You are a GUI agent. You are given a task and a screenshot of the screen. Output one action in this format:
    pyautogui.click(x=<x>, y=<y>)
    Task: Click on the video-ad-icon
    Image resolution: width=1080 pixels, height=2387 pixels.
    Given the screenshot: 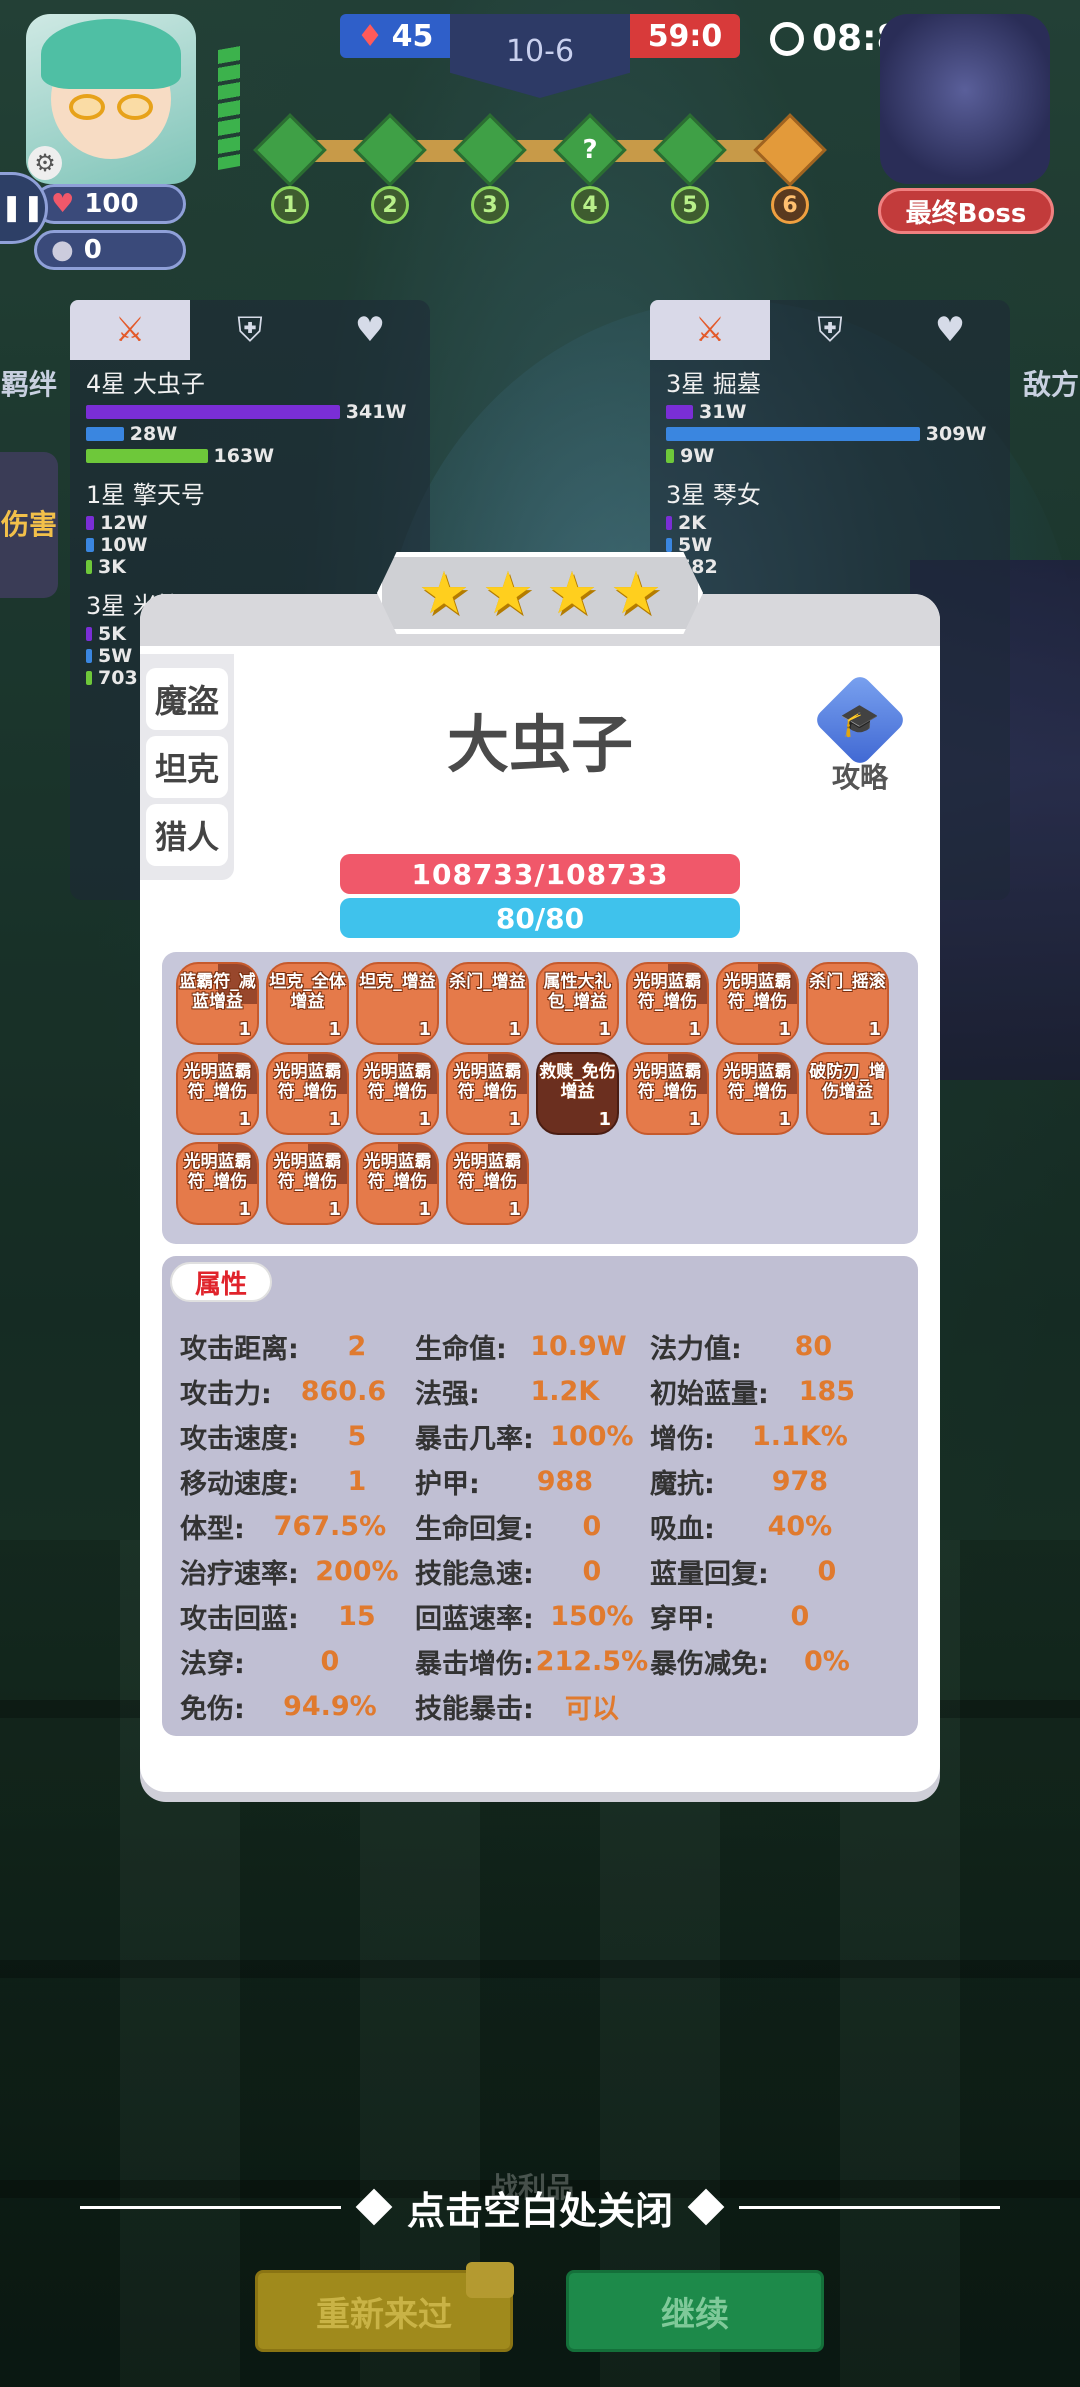 What is the action you would take?
    pyautogui.click(x=490, y=2280)
    